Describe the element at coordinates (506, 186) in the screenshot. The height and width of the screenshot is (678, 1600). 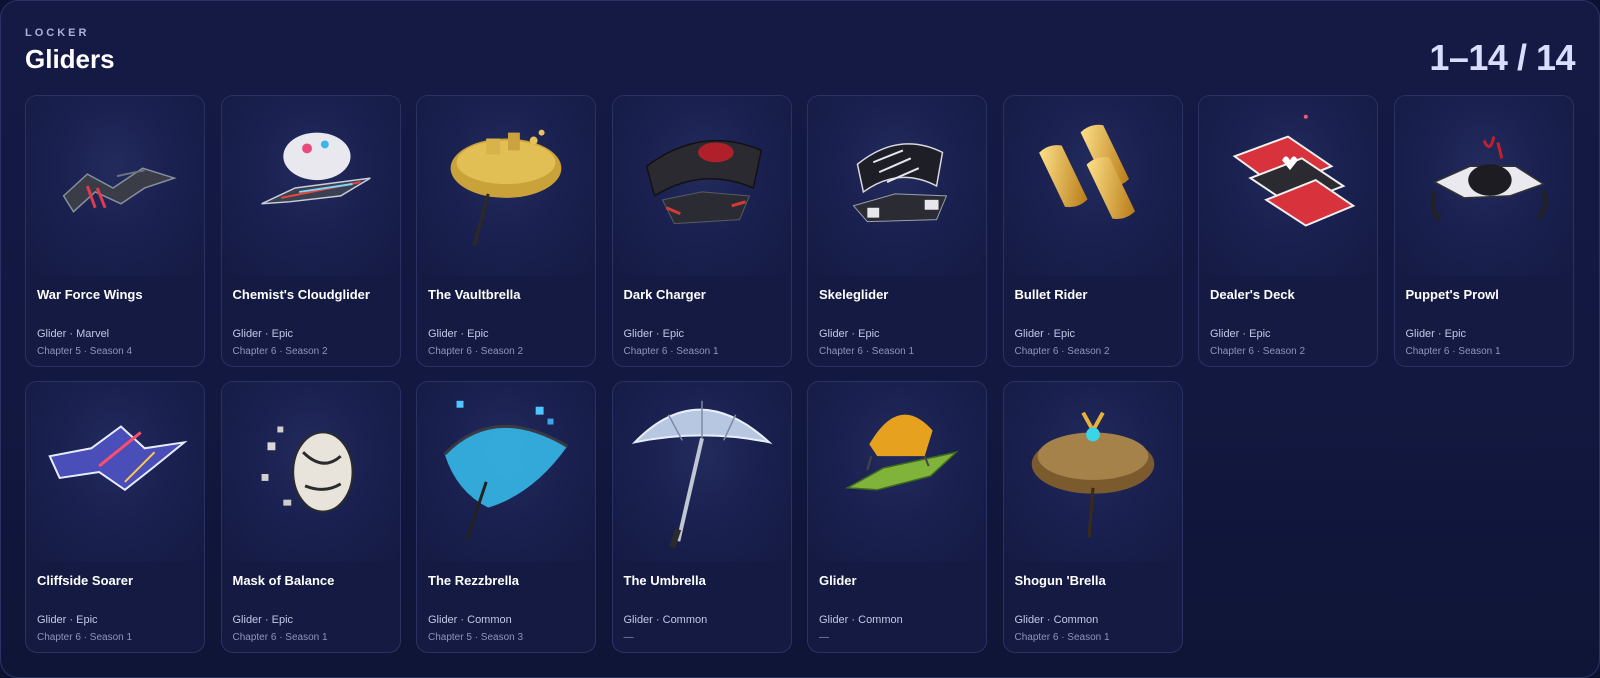
I see `vaultbrella-icon` at that location.